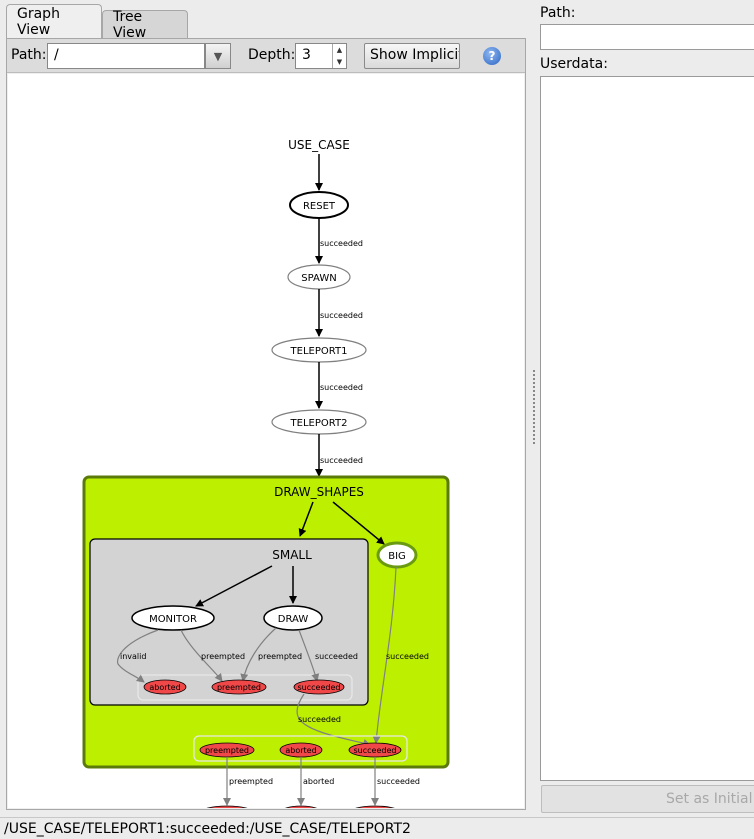 The image size is (754, 839). I want to click on path-label: Path:, so click(29, 55).